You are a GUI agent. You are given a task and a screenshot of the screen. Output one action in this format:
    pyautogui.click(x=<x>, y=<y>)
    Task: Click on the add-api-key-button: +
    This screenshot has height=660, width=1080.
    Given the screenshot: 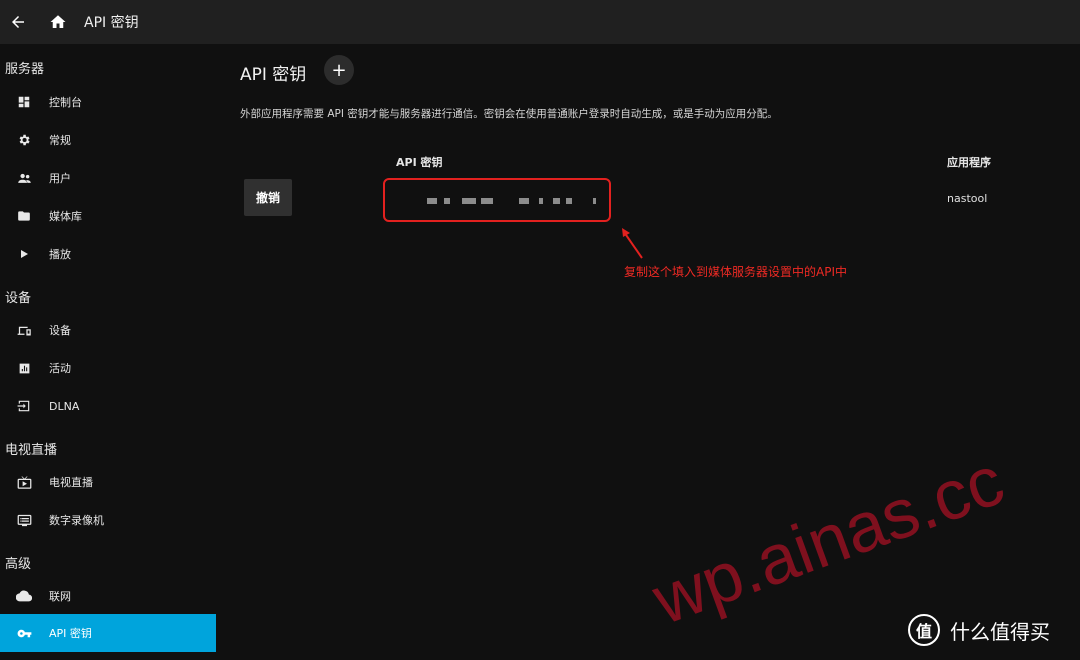 What is the action you would take?
    pyautogui.click(x=339, y=70)
    